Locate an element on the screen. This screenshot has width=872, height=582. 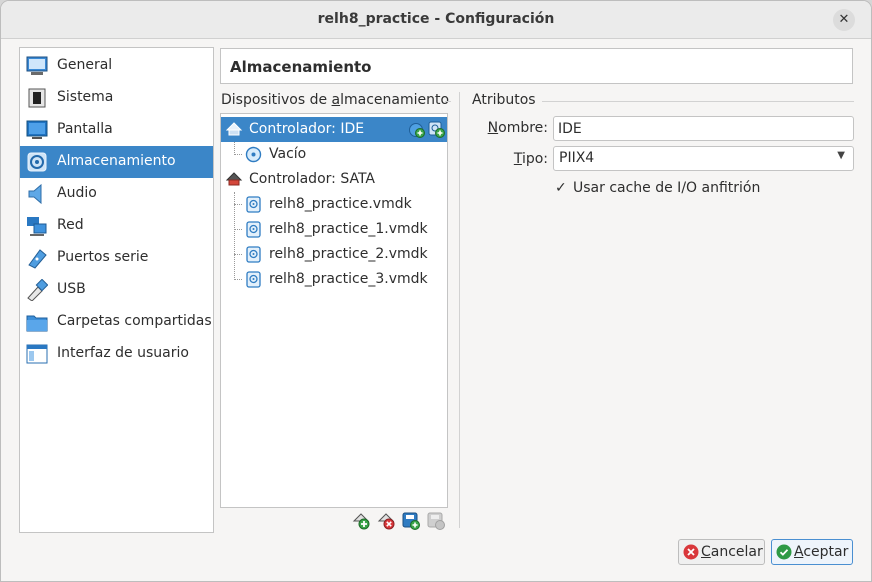
system-chip-icon is located at coordinates (37, 98).